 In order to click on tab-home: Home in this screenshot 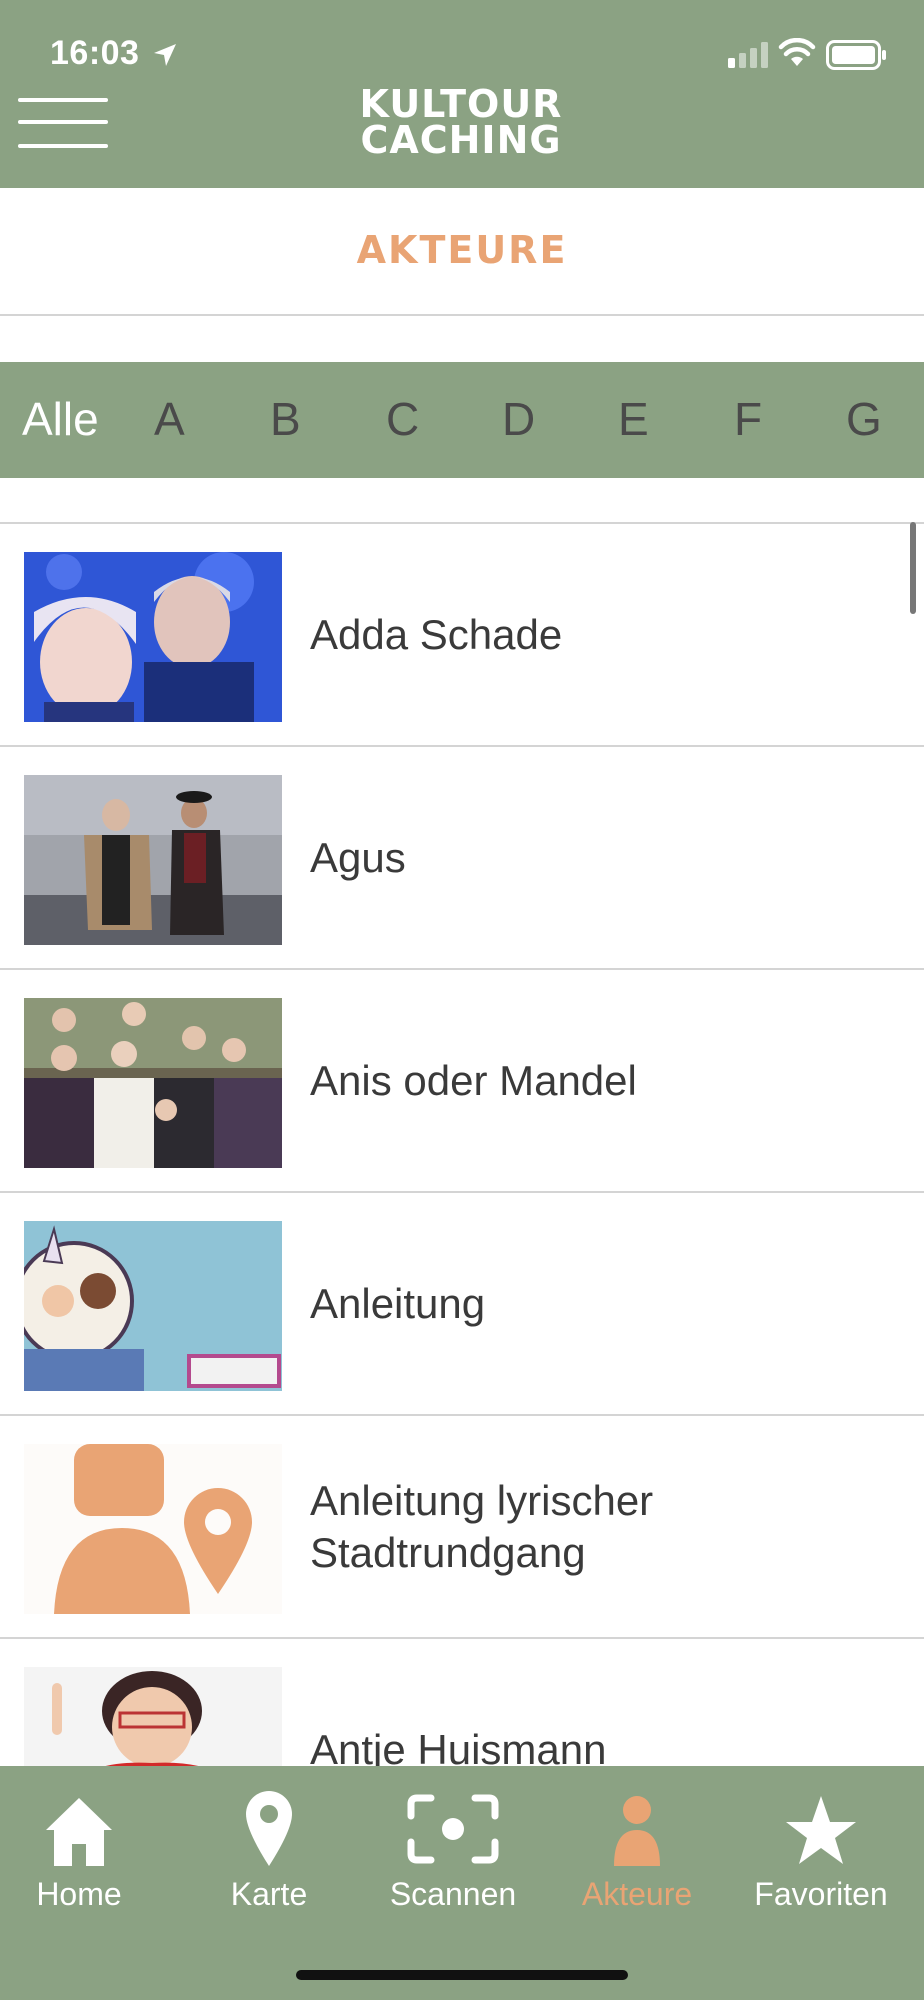, I will do `click(82, 1849)`.